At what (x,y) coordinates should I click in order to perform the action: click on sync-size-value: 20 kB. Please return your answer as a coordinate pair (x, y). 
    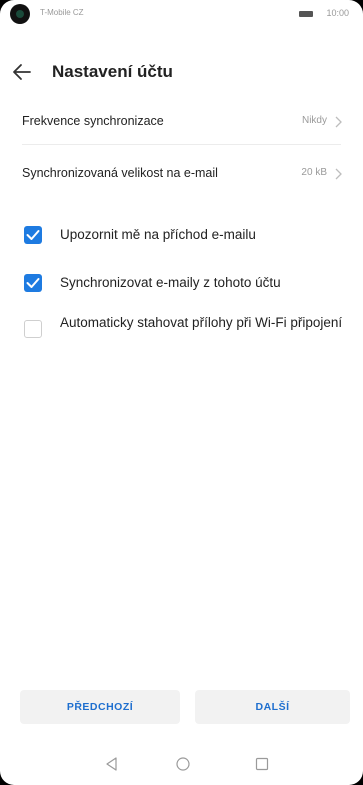
    Looking at the image, I should click on (314, 172).